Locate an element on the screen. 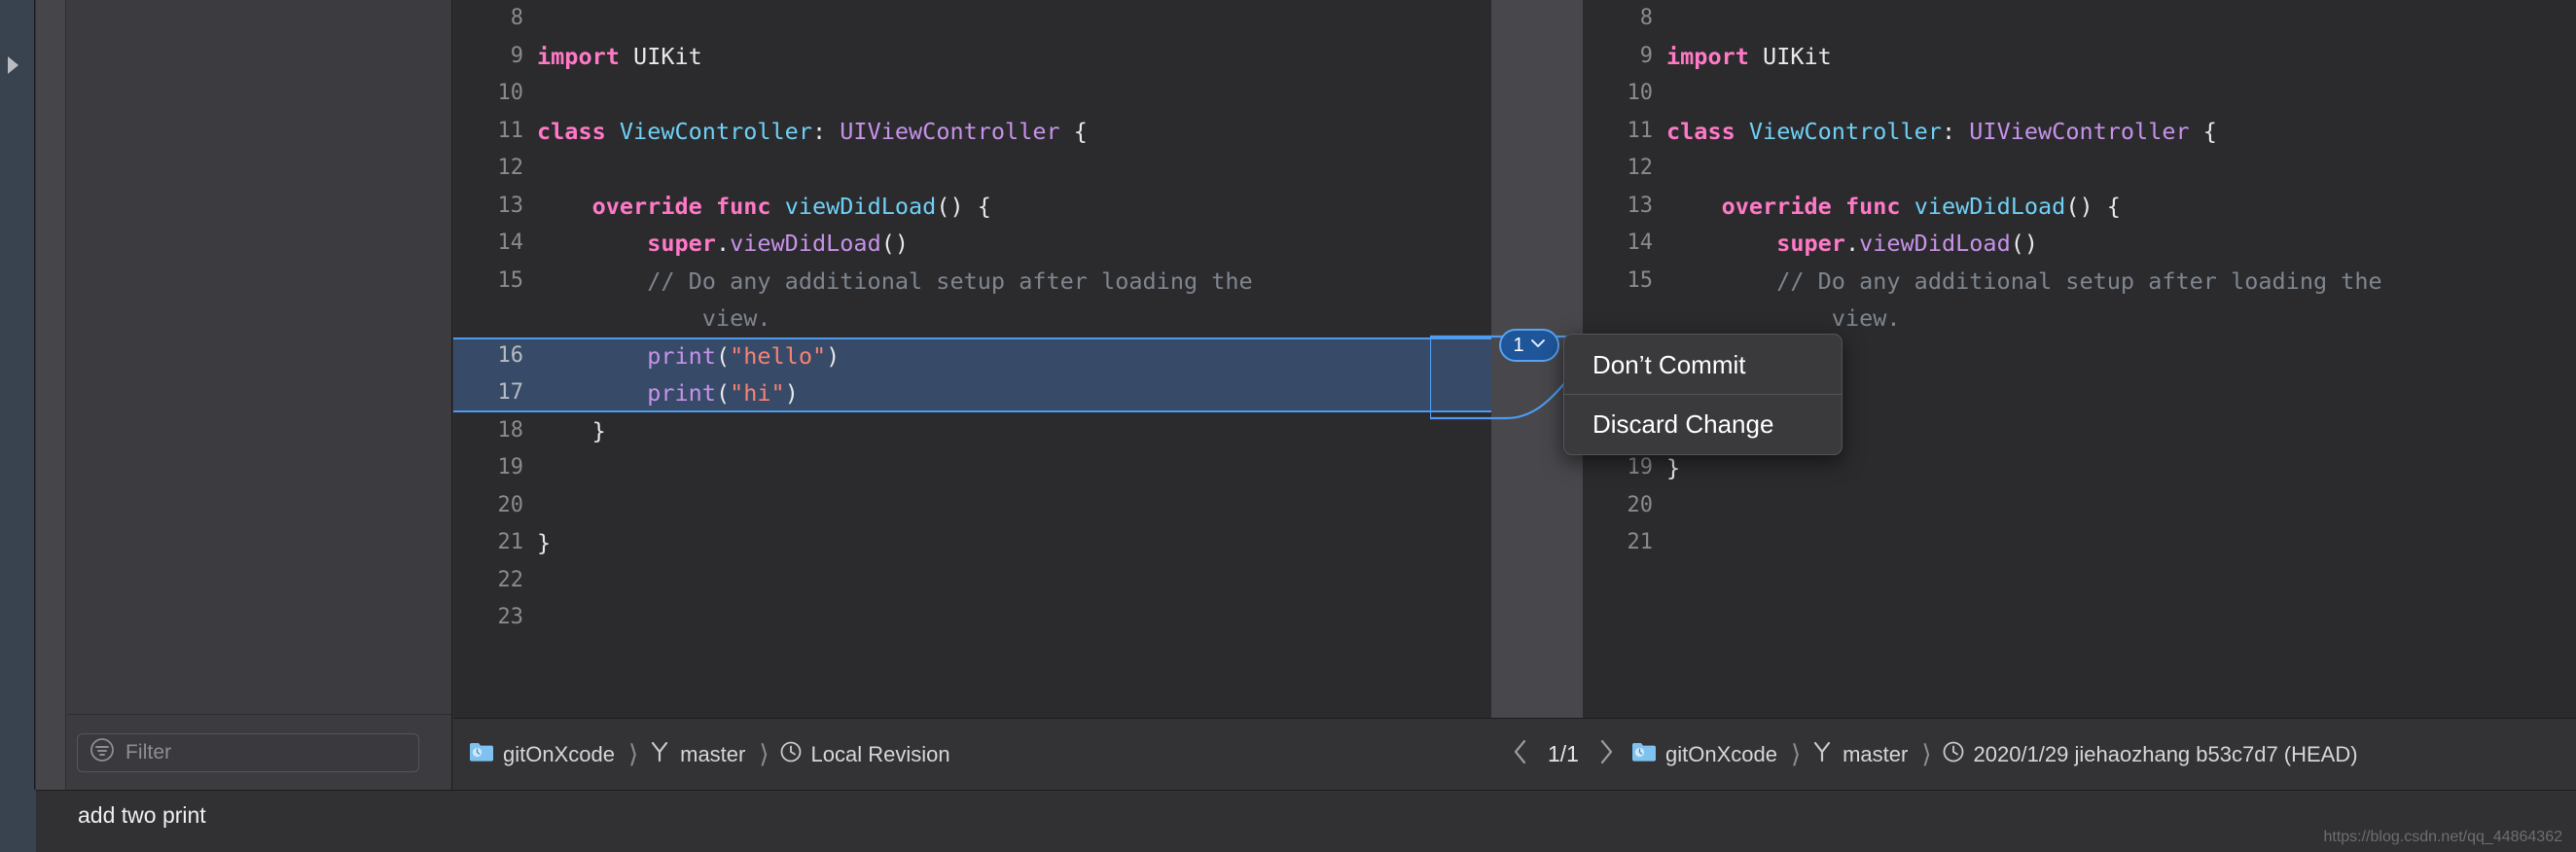 This screenshot has height=852, width=2576. code-line: 21} is located at coordinates (972, 543).